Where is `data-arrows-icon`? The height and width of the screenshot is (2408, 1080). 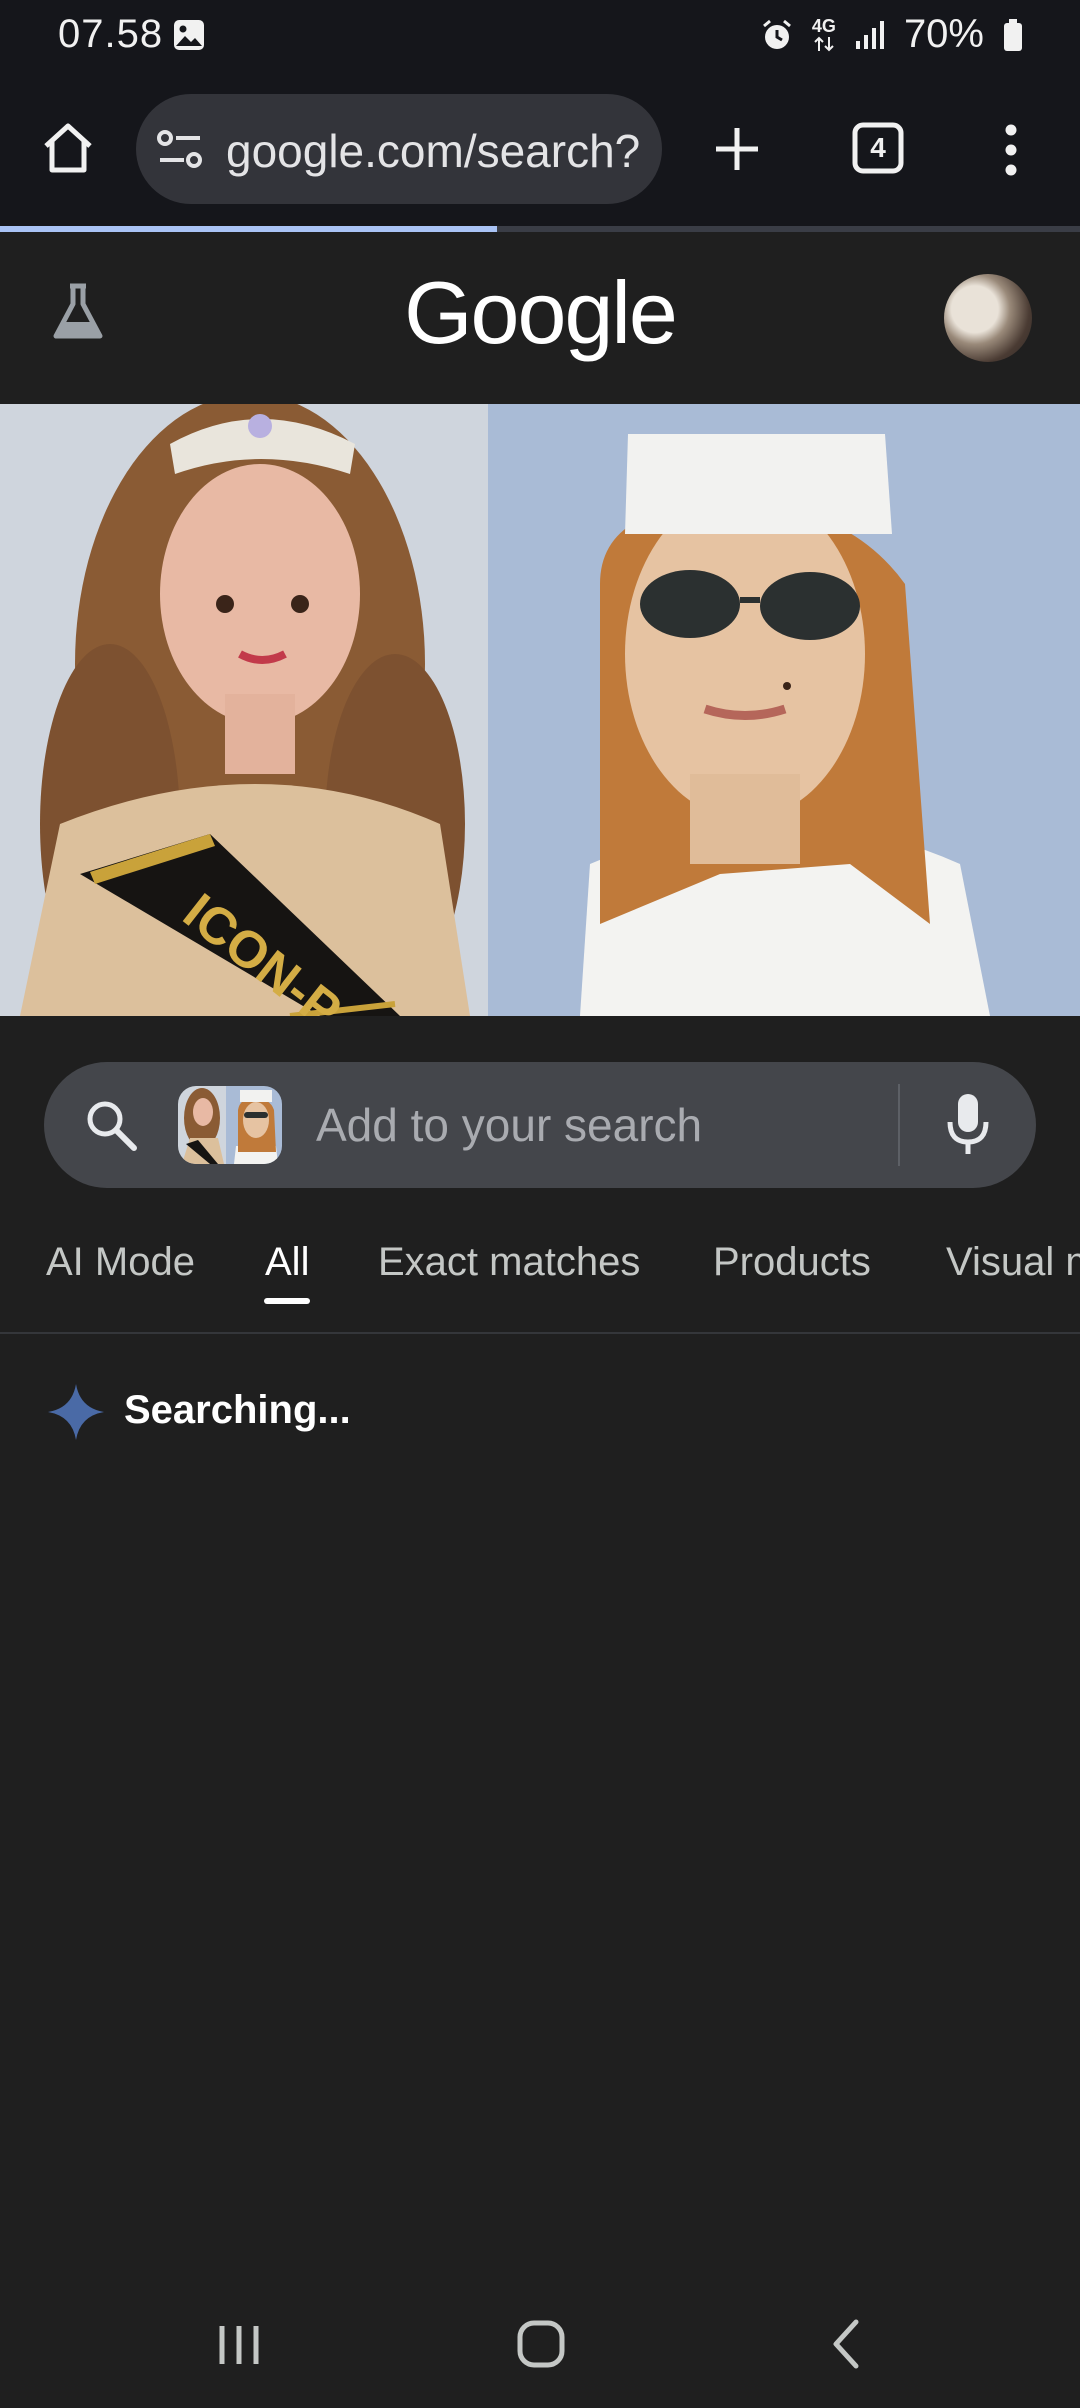 data-arrows-icon is located at coordinates (824, 43).